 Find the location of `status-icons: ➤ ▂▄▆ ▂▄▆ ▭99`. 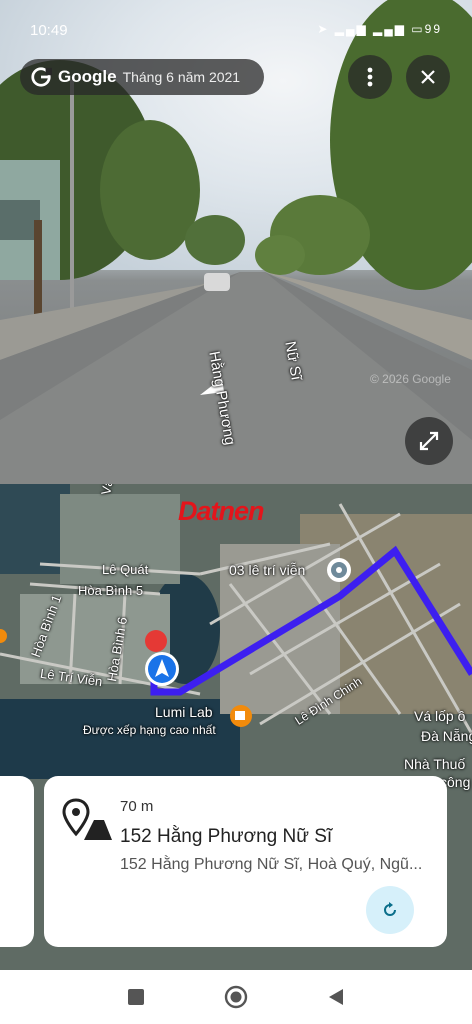

status-icons: ➤ ▂▄▆ ▂▄▆ ▭99 is located at coordinates (379, 29).